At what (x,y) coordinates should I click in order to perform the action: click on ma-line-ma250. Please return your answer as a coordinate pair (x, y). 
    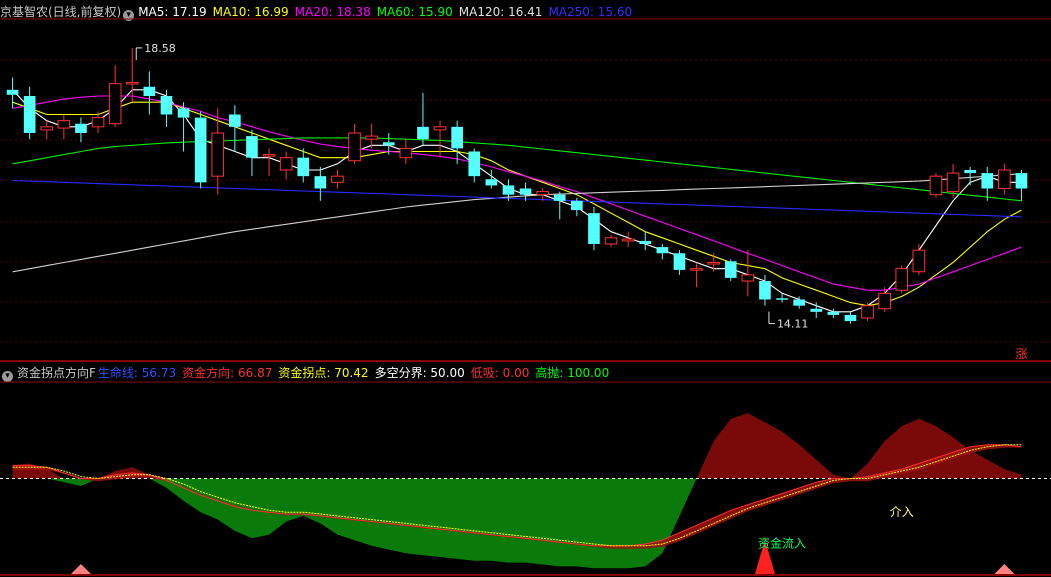
    Looking at the image, I should click on (517, 198).